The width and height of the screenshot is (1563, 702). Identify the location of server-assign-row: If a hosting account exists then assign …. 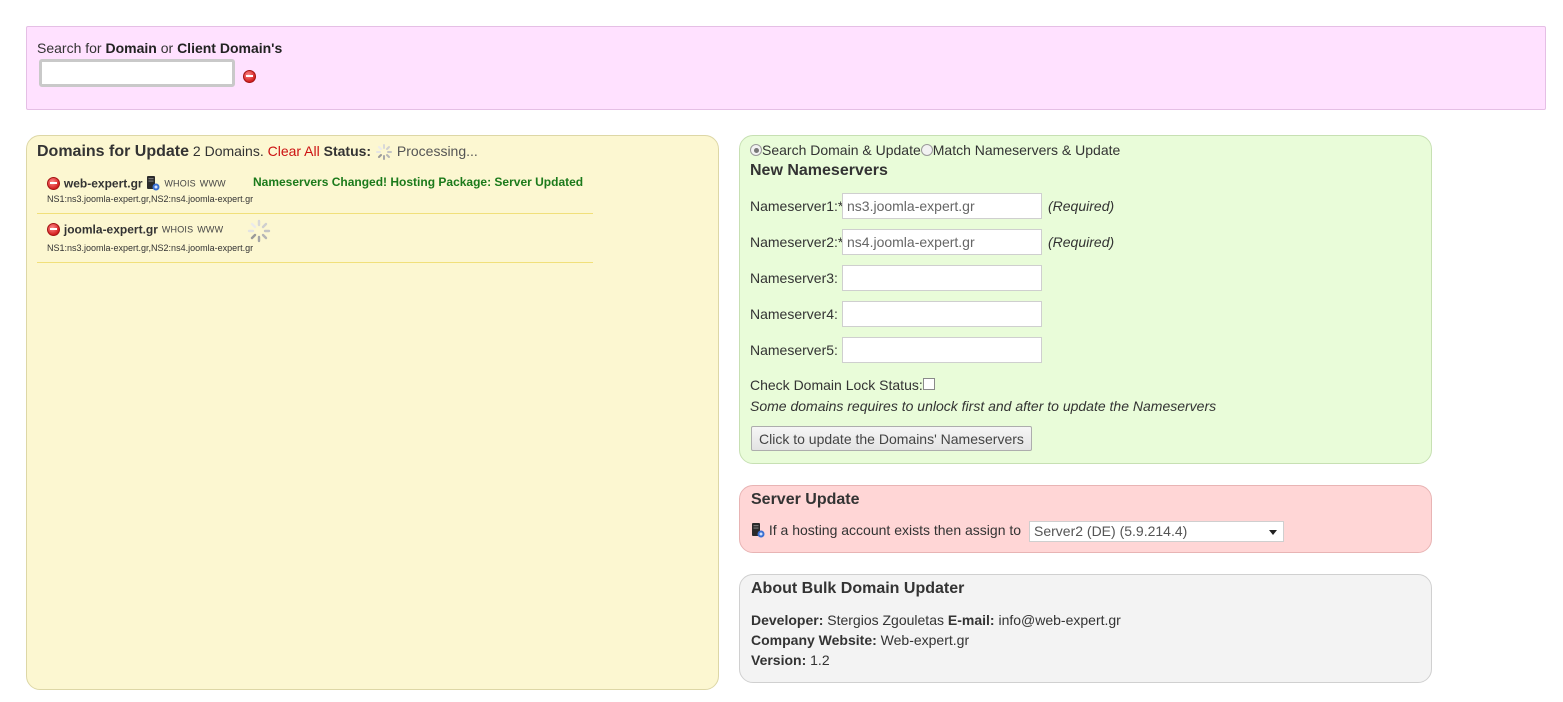
(886, 530).